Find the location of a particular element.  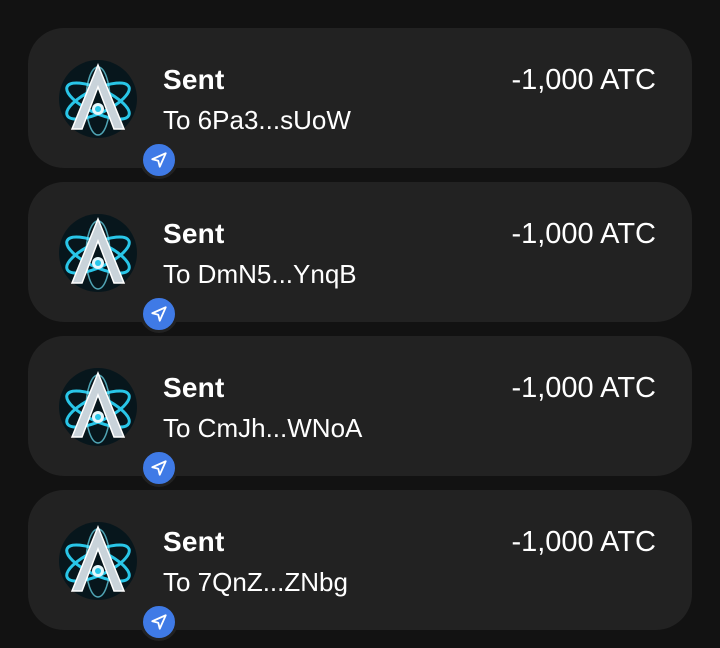

transaction-recipient: To 7QnZ...ZNbg is located at coordinates (255, 582).